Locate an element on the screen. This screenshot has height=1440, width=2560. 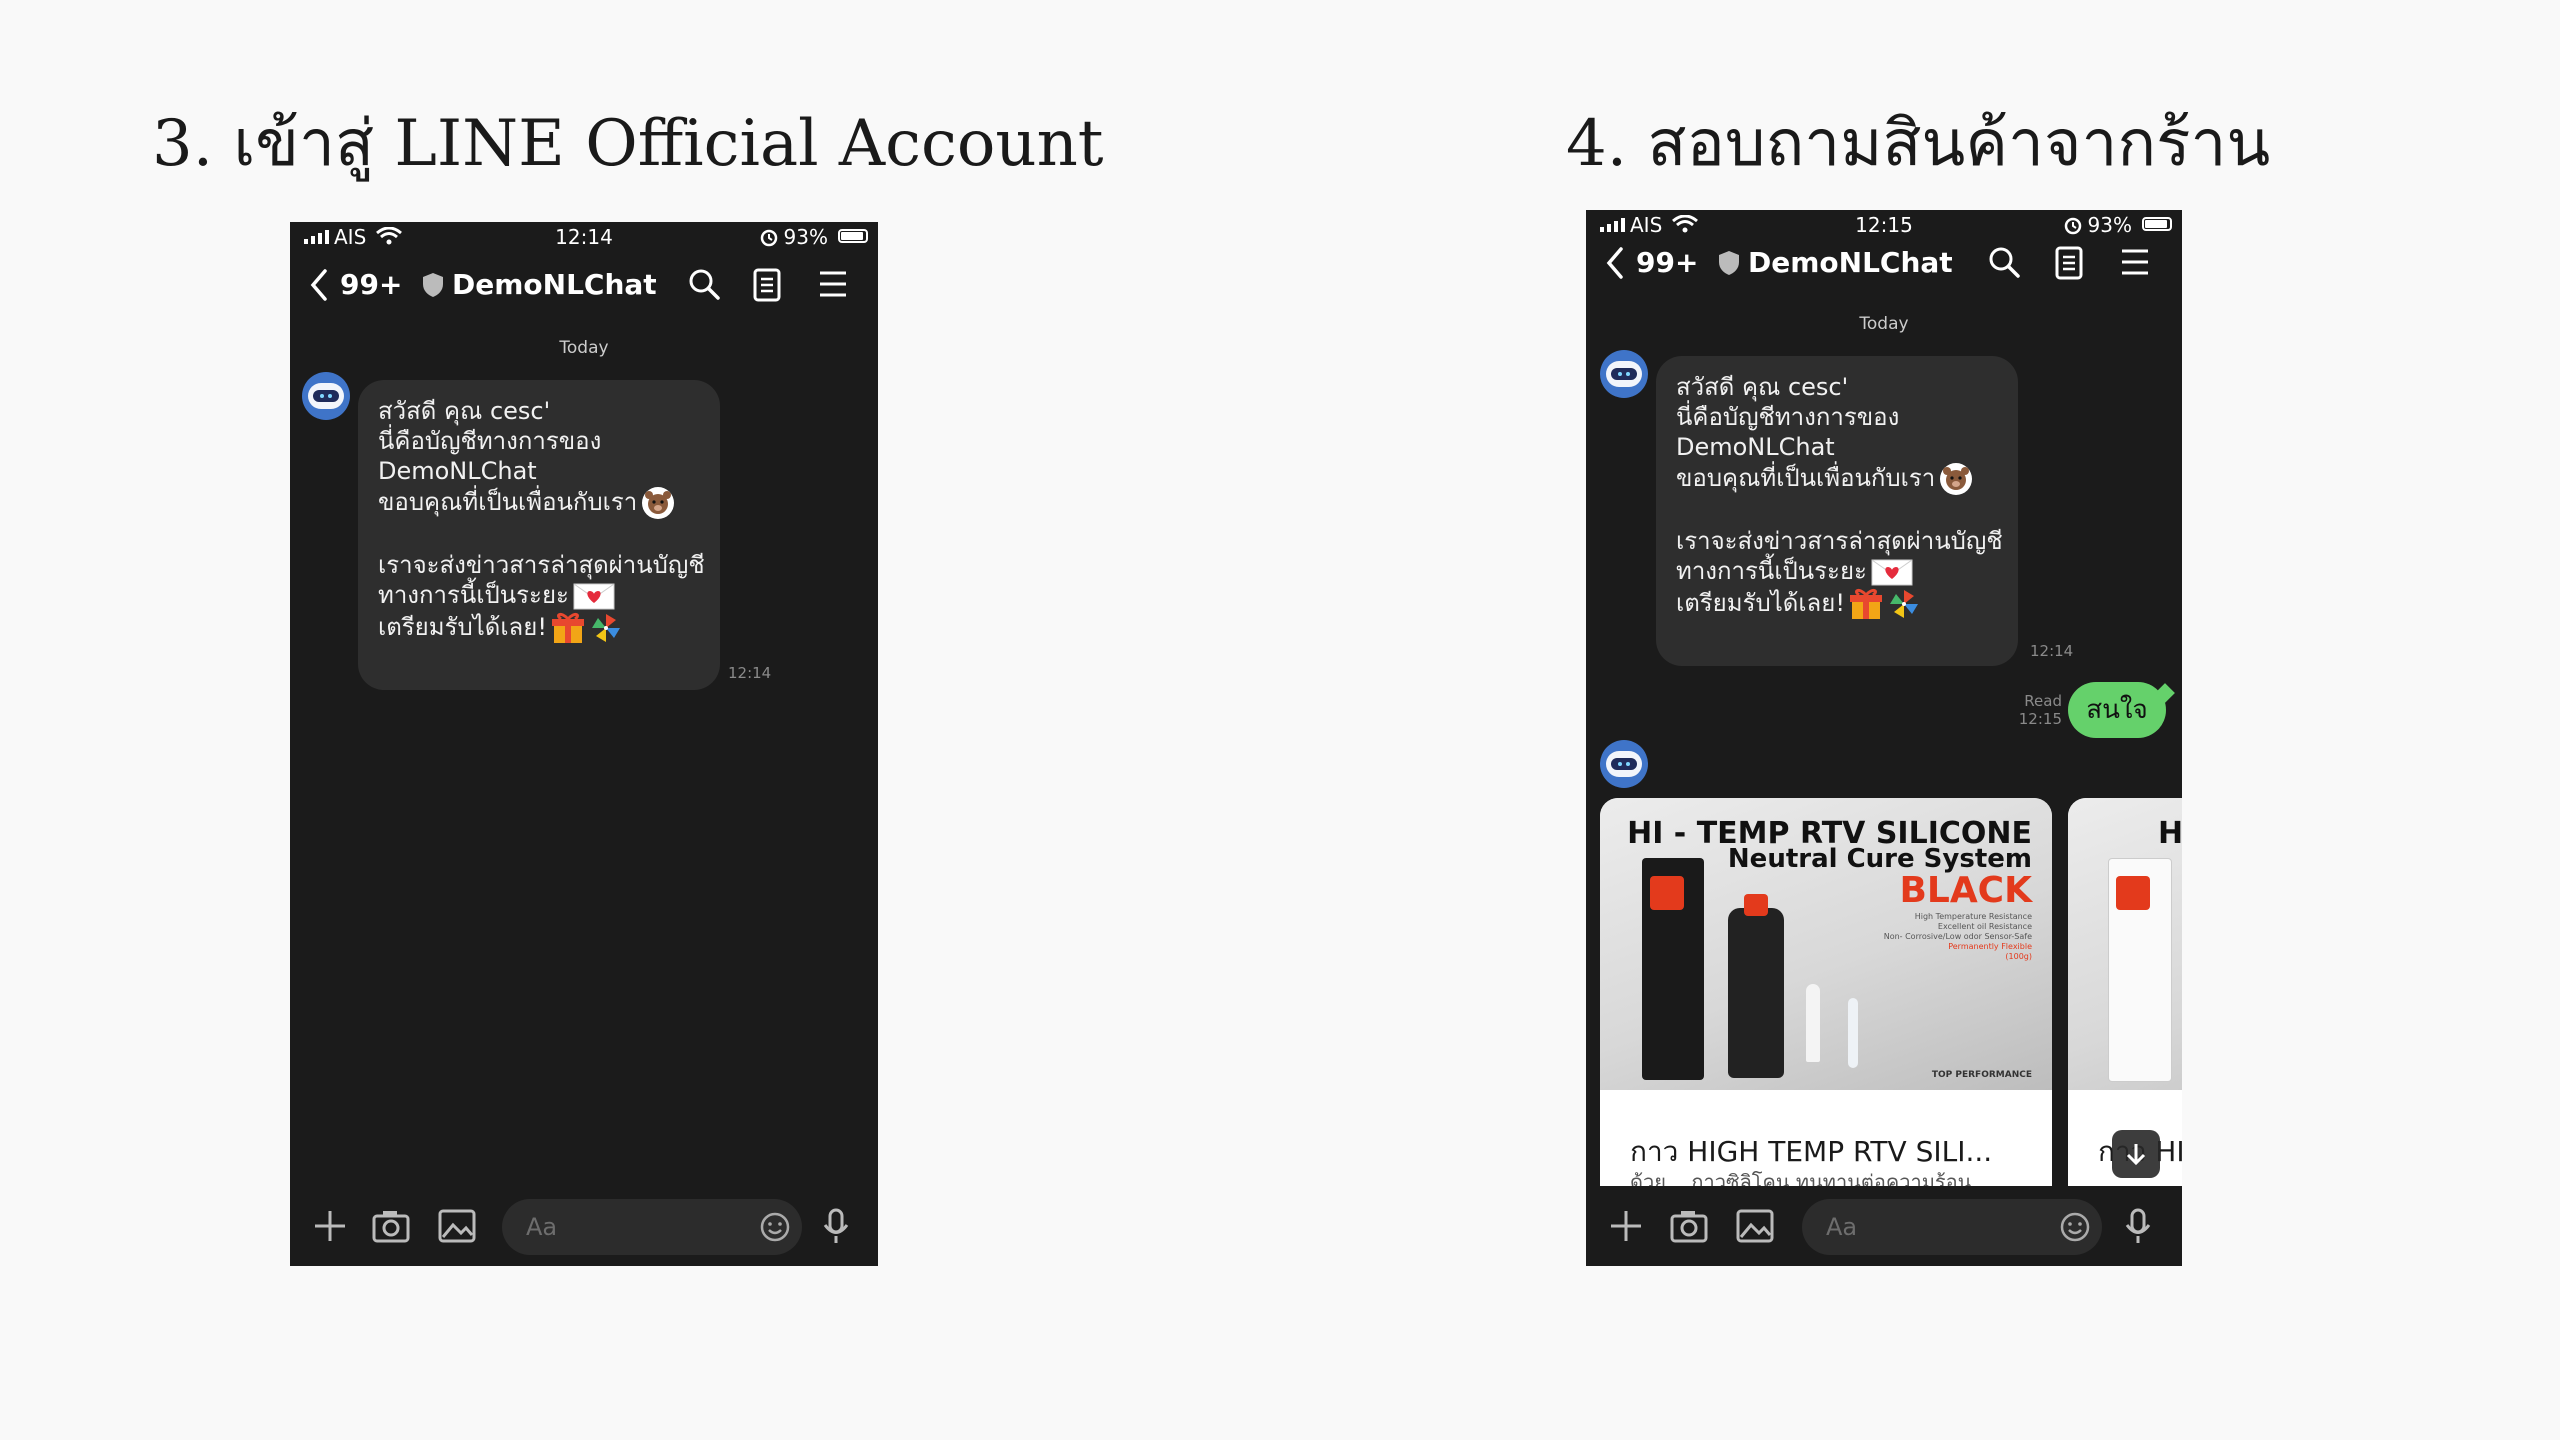
battery-percent: 93% is located at coordinates (805, 237).